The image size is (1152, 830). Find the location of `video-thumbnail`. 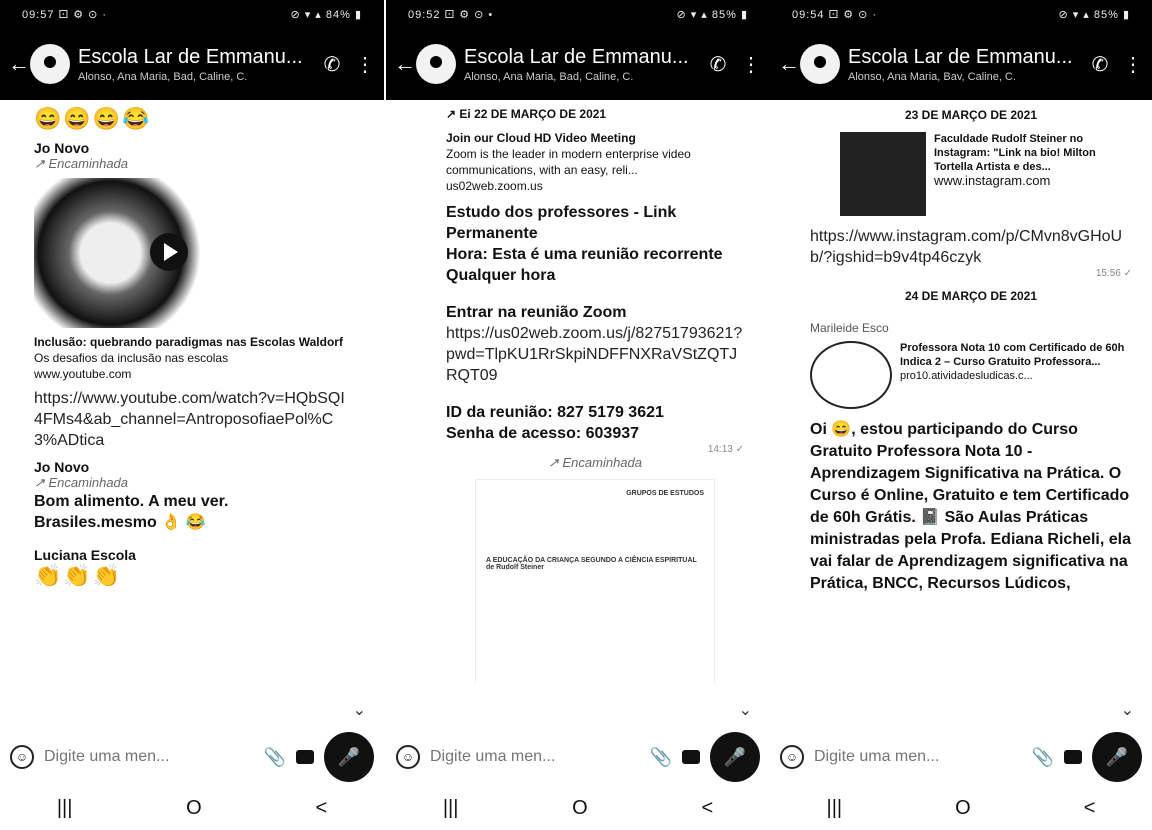

video-thumbnail is located at coordinates (119, 253).